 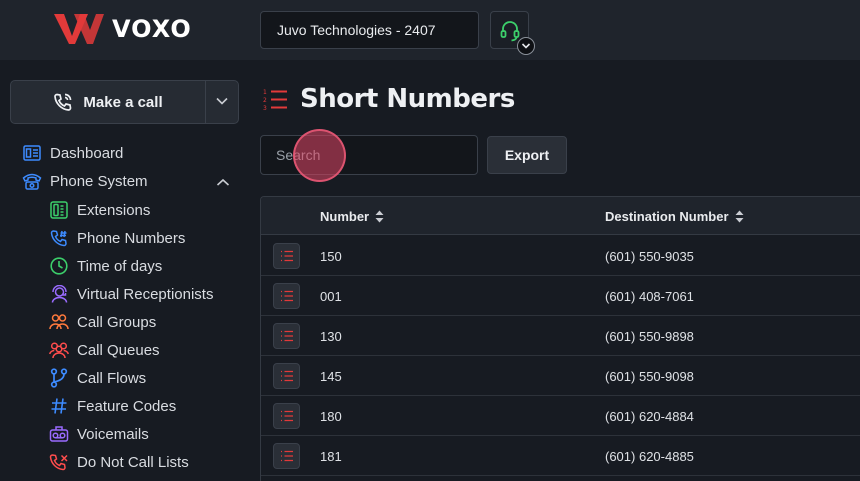 I want to click on voxo-logo: VOXO, so click(x=122, y=29).